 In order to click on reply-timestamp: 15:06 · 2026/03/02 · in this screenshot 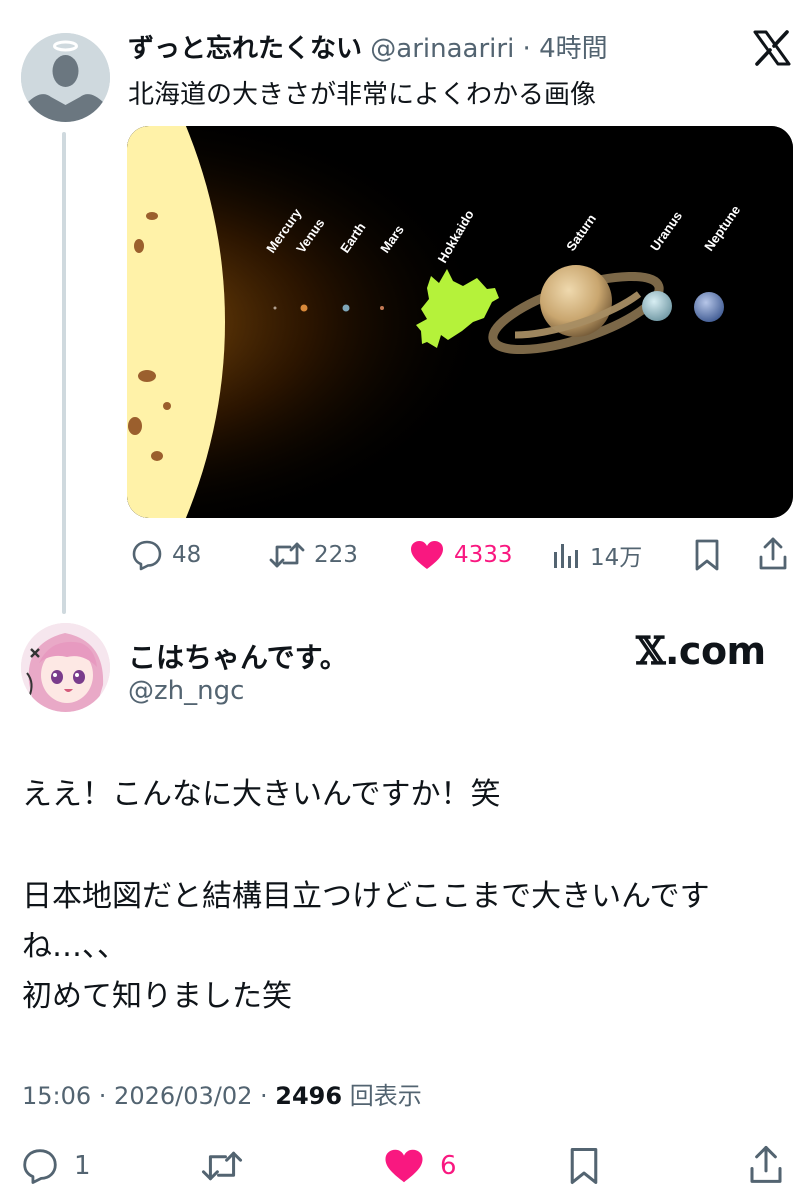, I will do `click(148, 1096)`.